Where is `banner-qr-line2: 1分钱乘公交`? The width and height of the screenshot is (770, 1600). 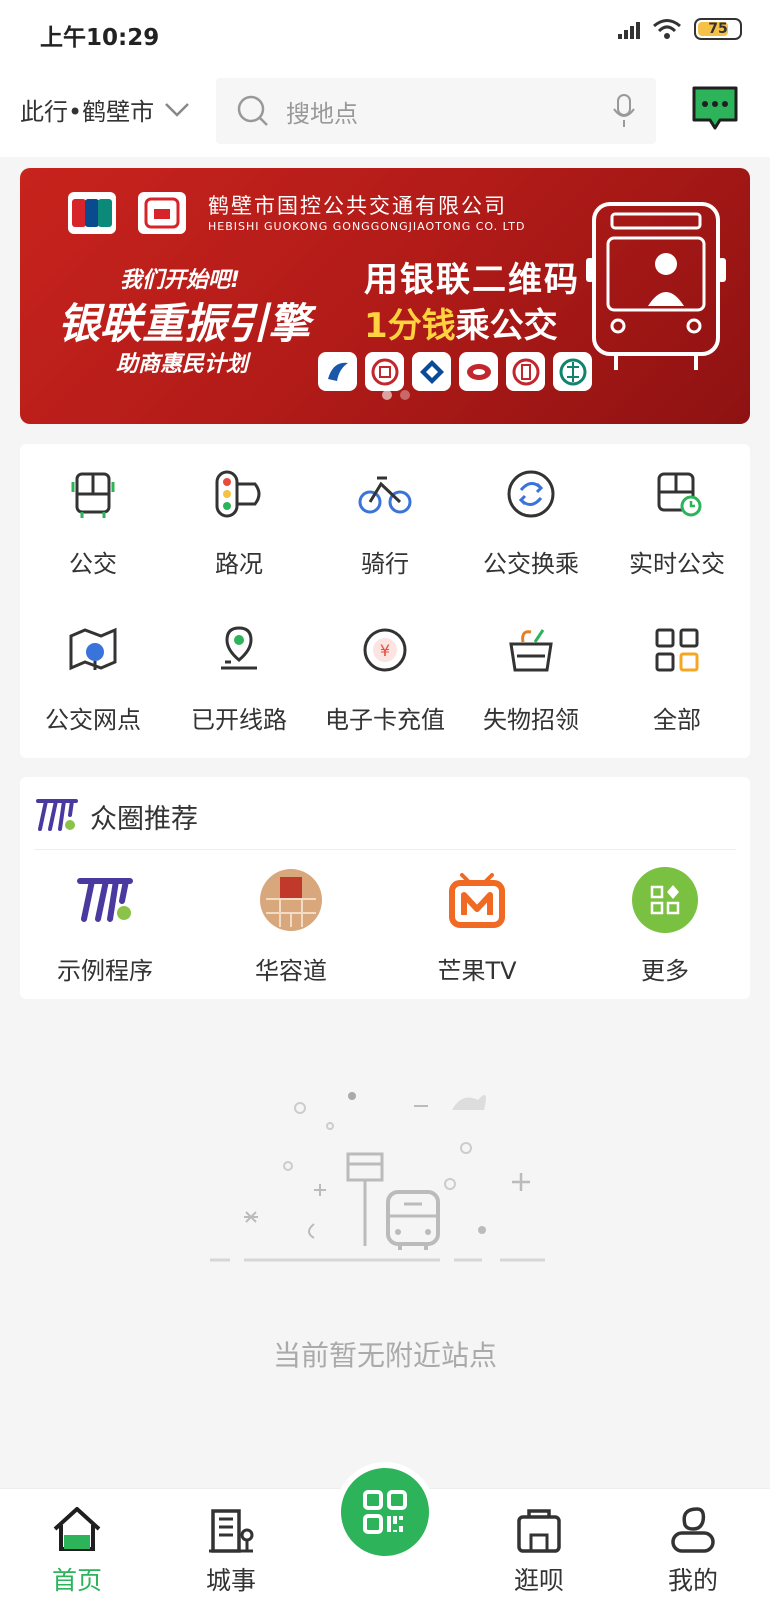
banner-qr-line2: 1分钱乘公交 is located at coordinates (461, 322).